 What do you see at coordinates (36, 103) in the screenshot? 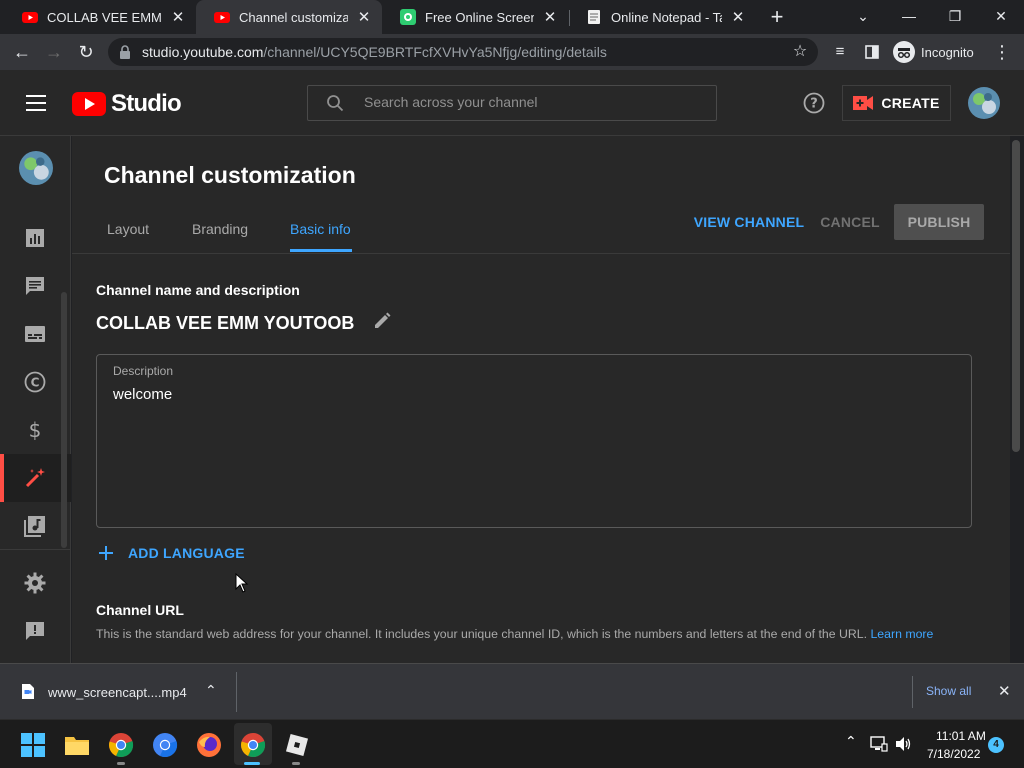
I see `hamburger-menu-icon` at bounding box center [36, 103].